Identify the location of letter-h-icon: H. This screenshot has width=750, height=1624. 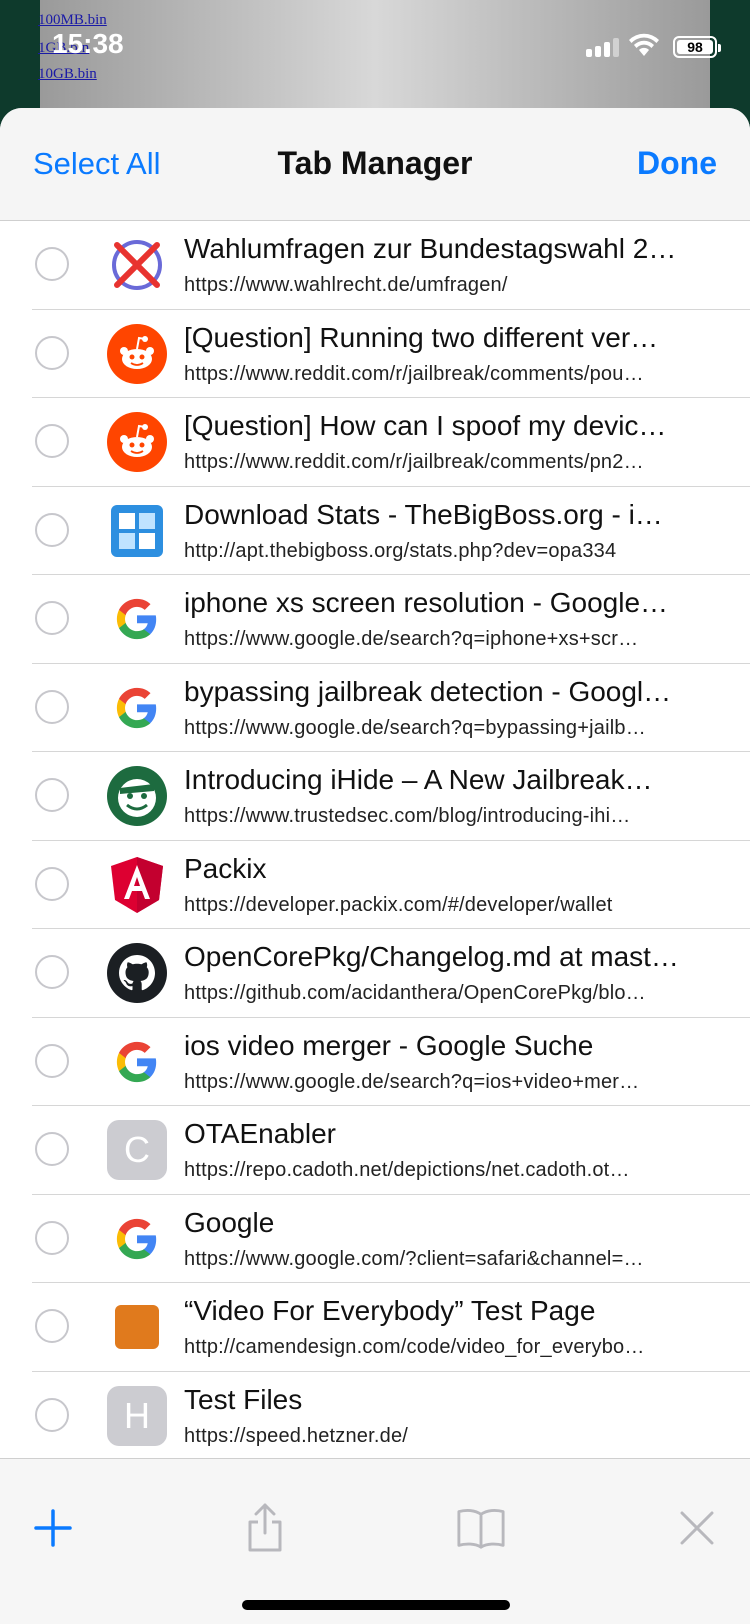
(137, 1415).